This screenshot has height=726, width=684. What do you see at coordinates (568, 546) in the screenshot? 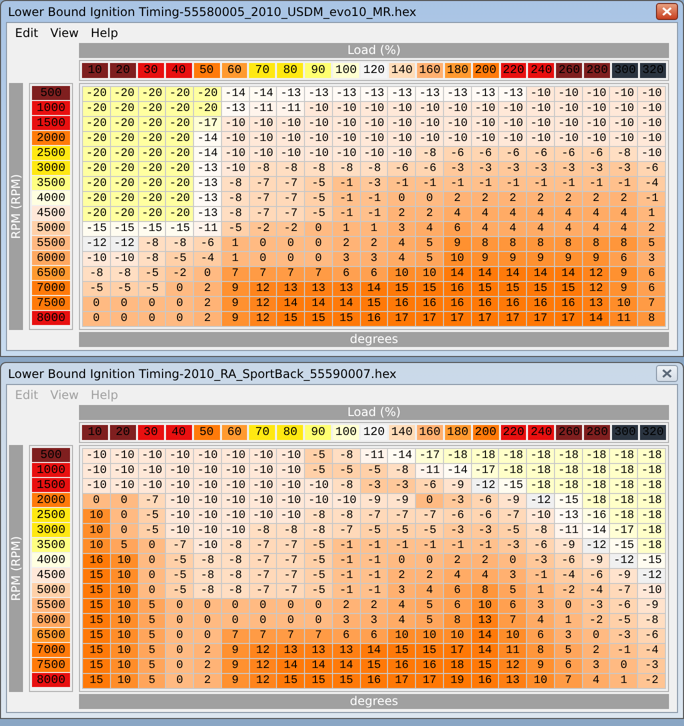
I see `table-cell: -9` at bounding box center [568, 546].